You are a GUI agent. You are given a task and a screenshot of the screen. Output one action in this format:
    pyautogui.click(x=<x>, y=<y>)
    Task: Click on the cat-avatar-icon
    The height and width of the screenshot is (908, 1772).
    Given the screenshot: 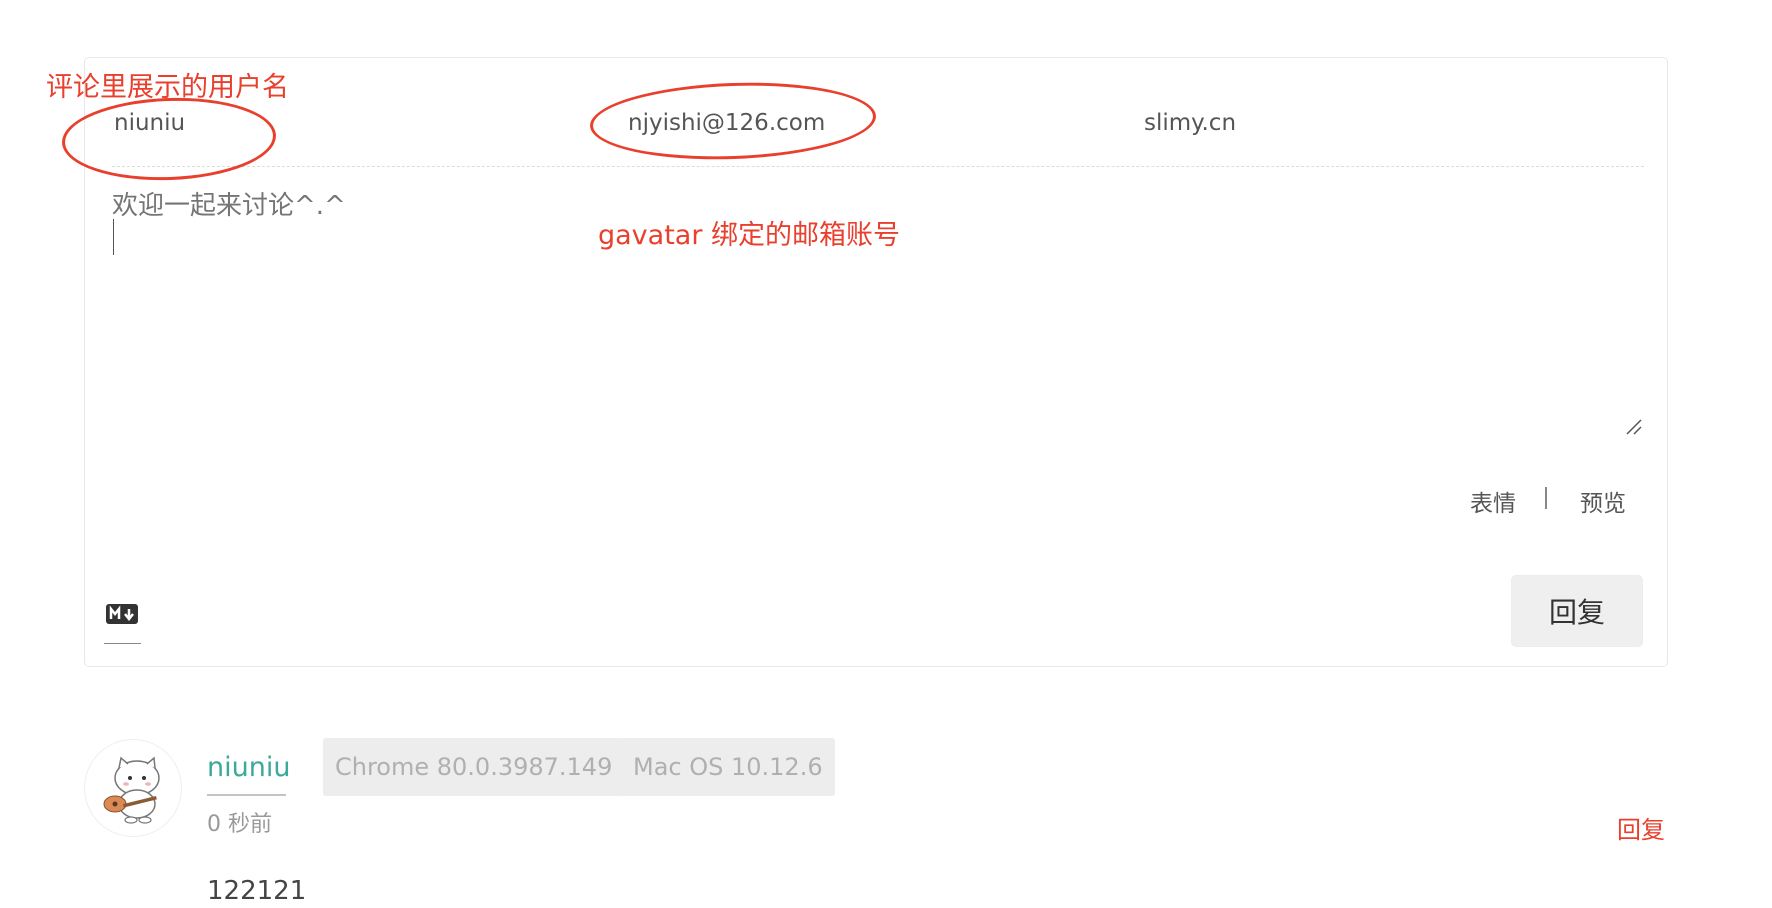 What is the action you would take?
    pyautogui.click(x=131, y=790)
    